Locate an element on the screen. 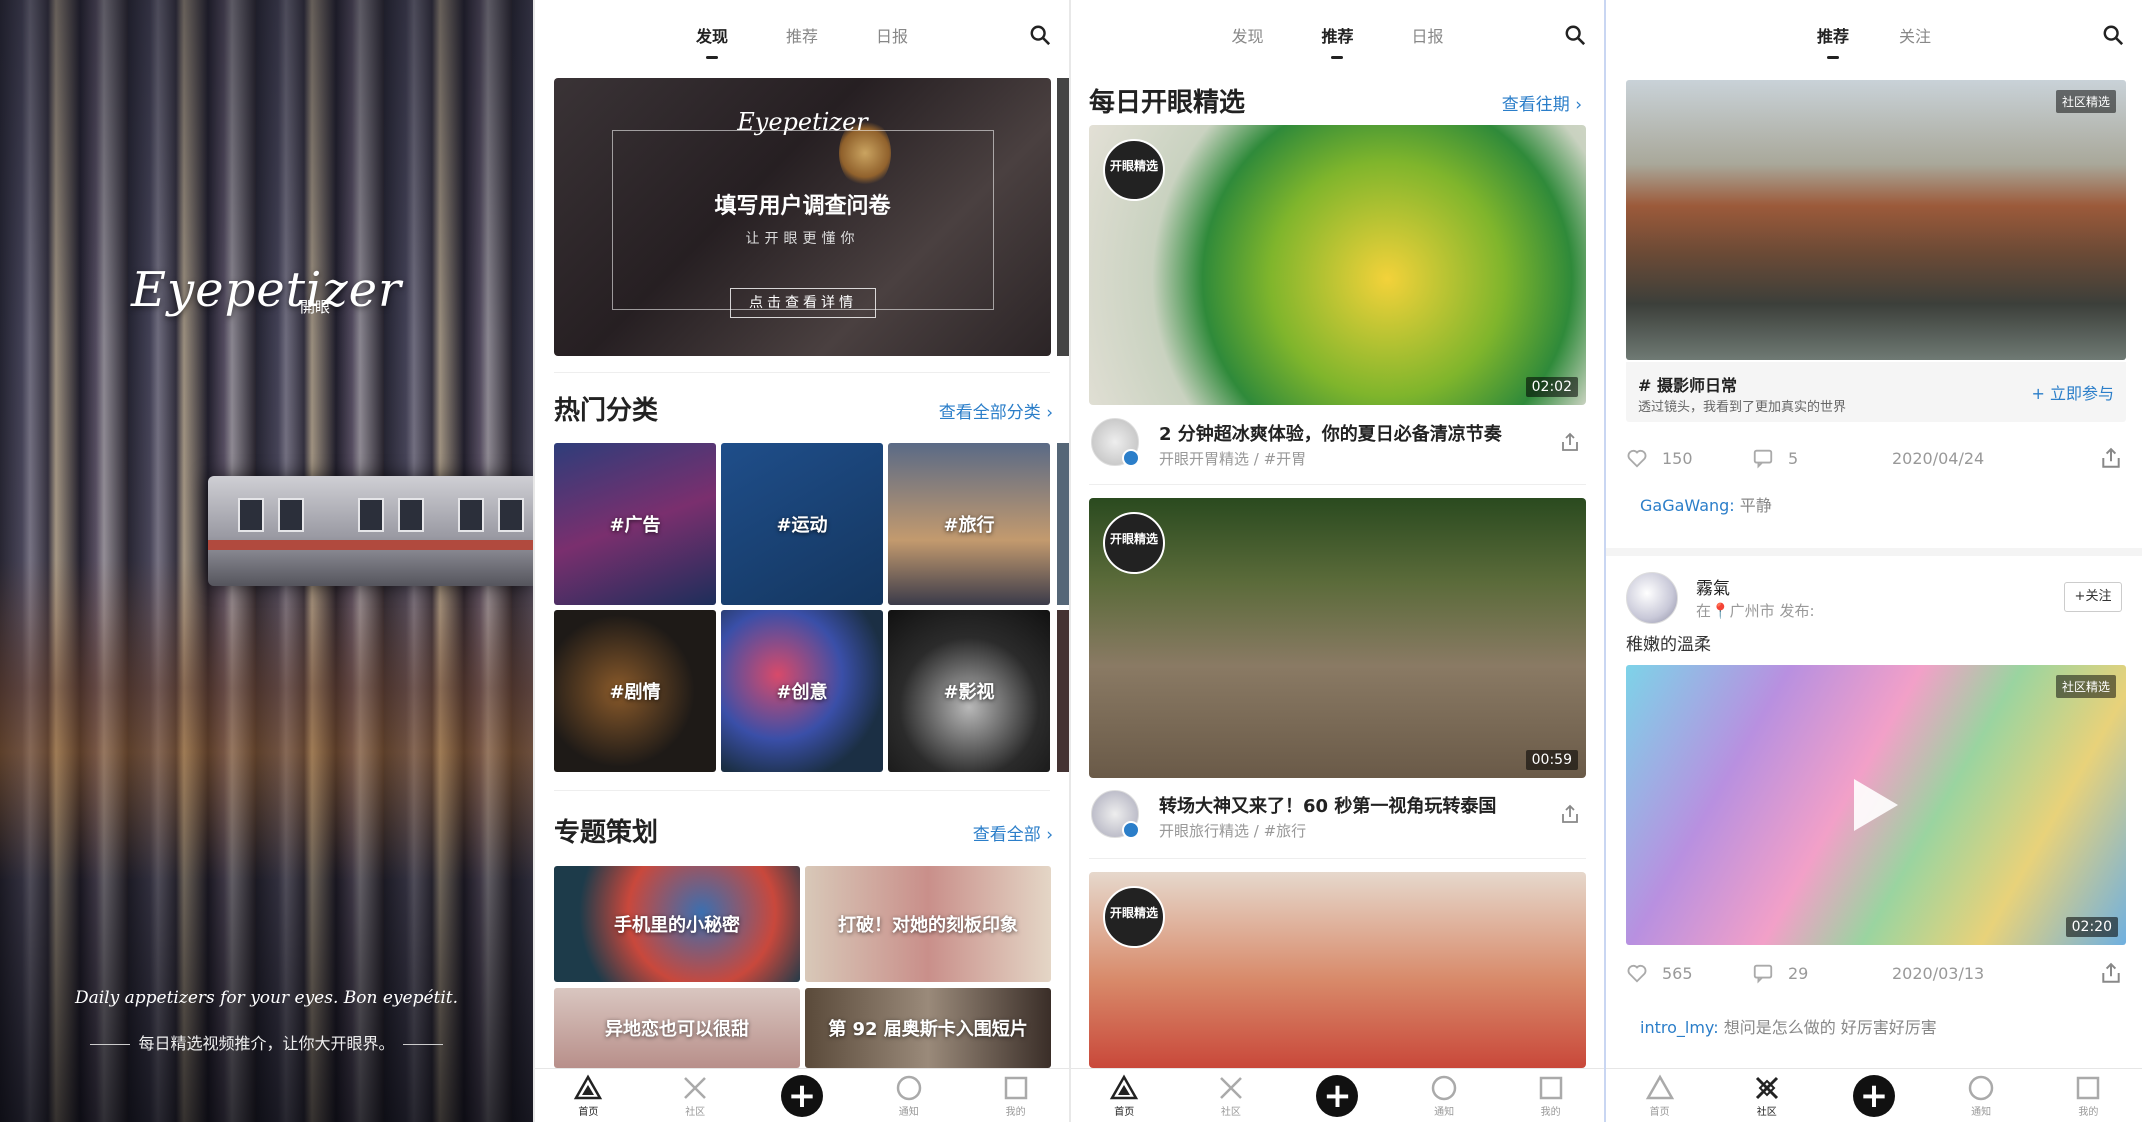 Image resolution: width=2142 pixels, height=1122 pixels. category-creative: #创意 is located at coordinates (802, 691).